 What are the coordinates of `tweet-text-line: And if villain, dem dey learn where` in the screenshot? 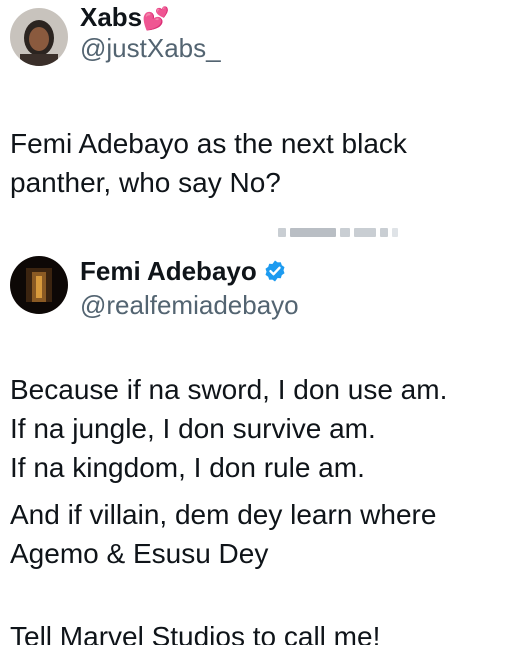 It's located at (223, 514).